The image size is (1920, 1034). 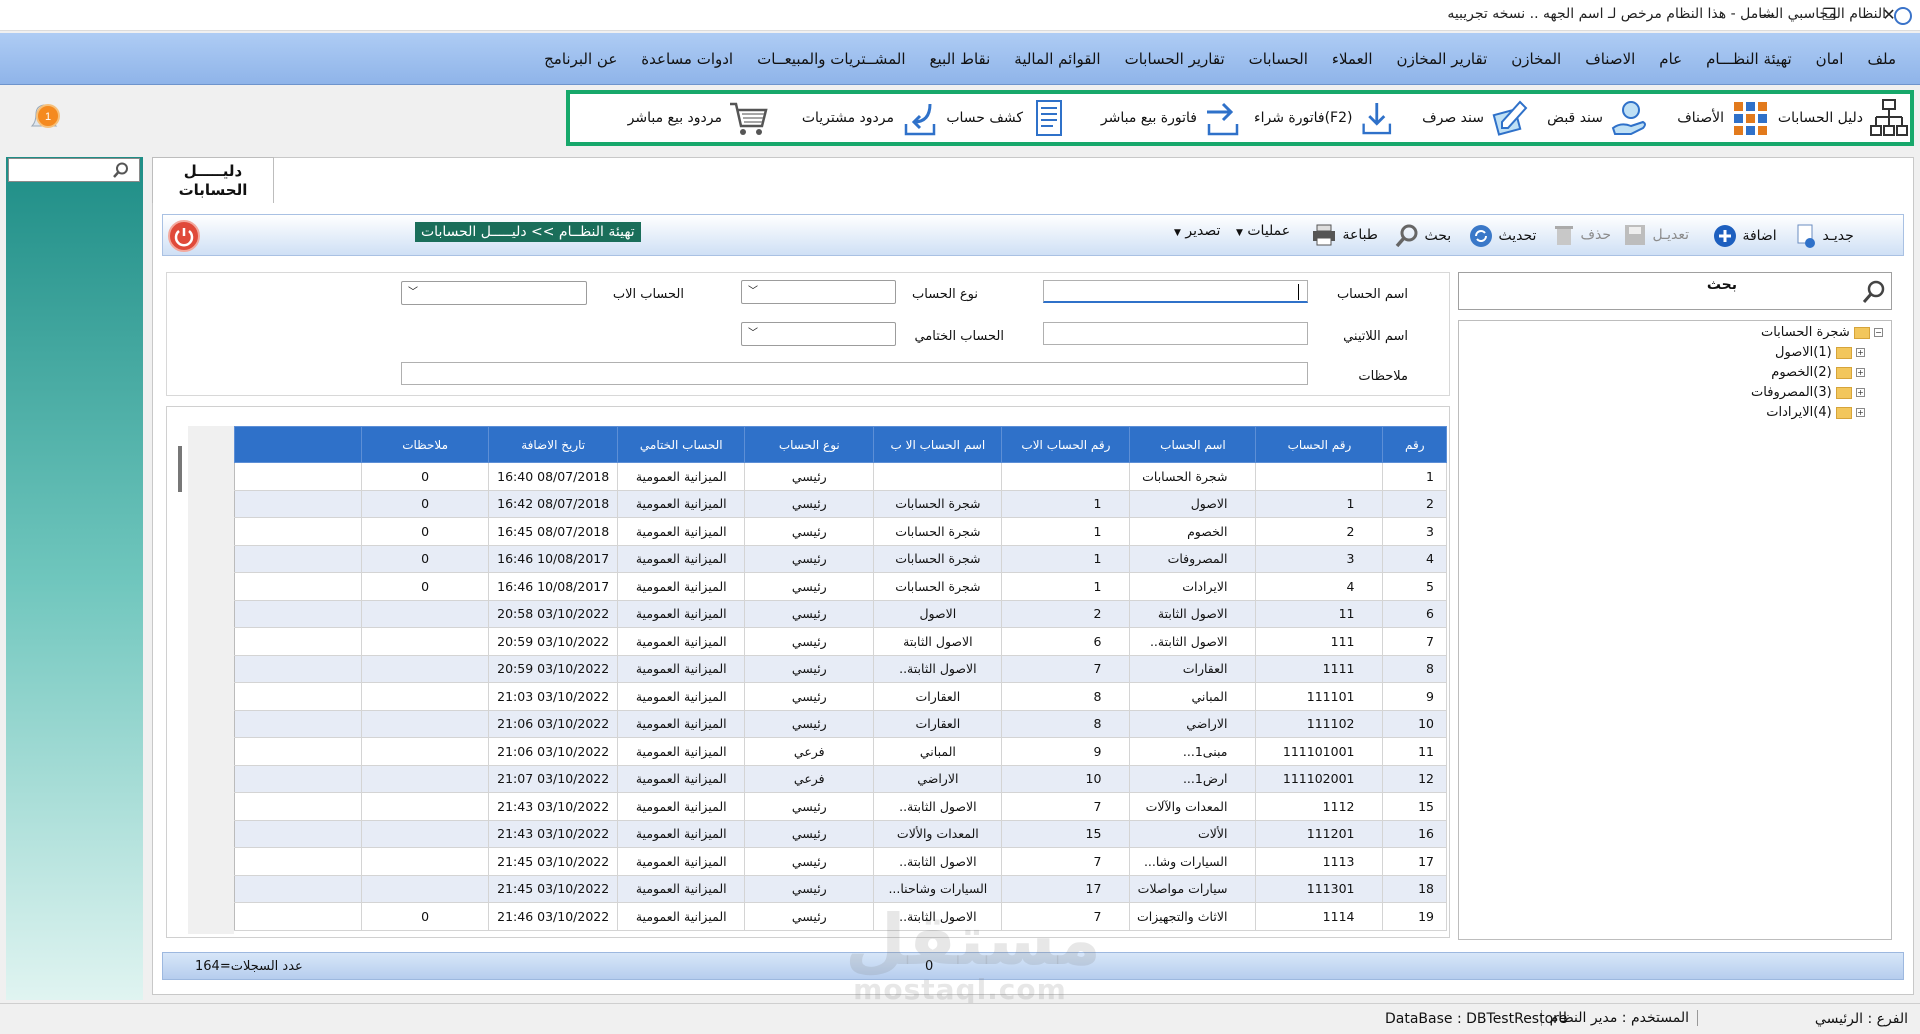 I want to click on export-menu: تصدير ▼, so click(x=1197, y=231).